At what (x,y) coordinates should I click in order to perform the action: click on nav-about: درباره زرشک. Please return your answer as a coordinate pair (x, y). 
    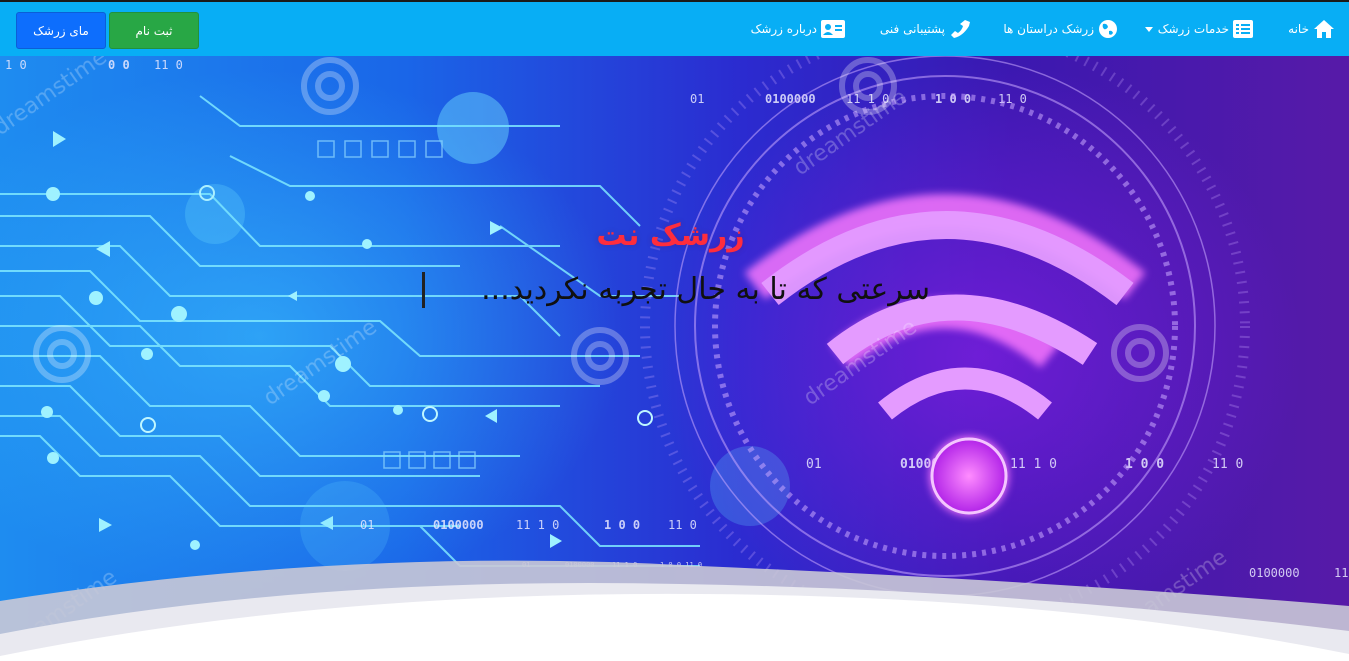
    Looking at the image, I should click on (798, 29).